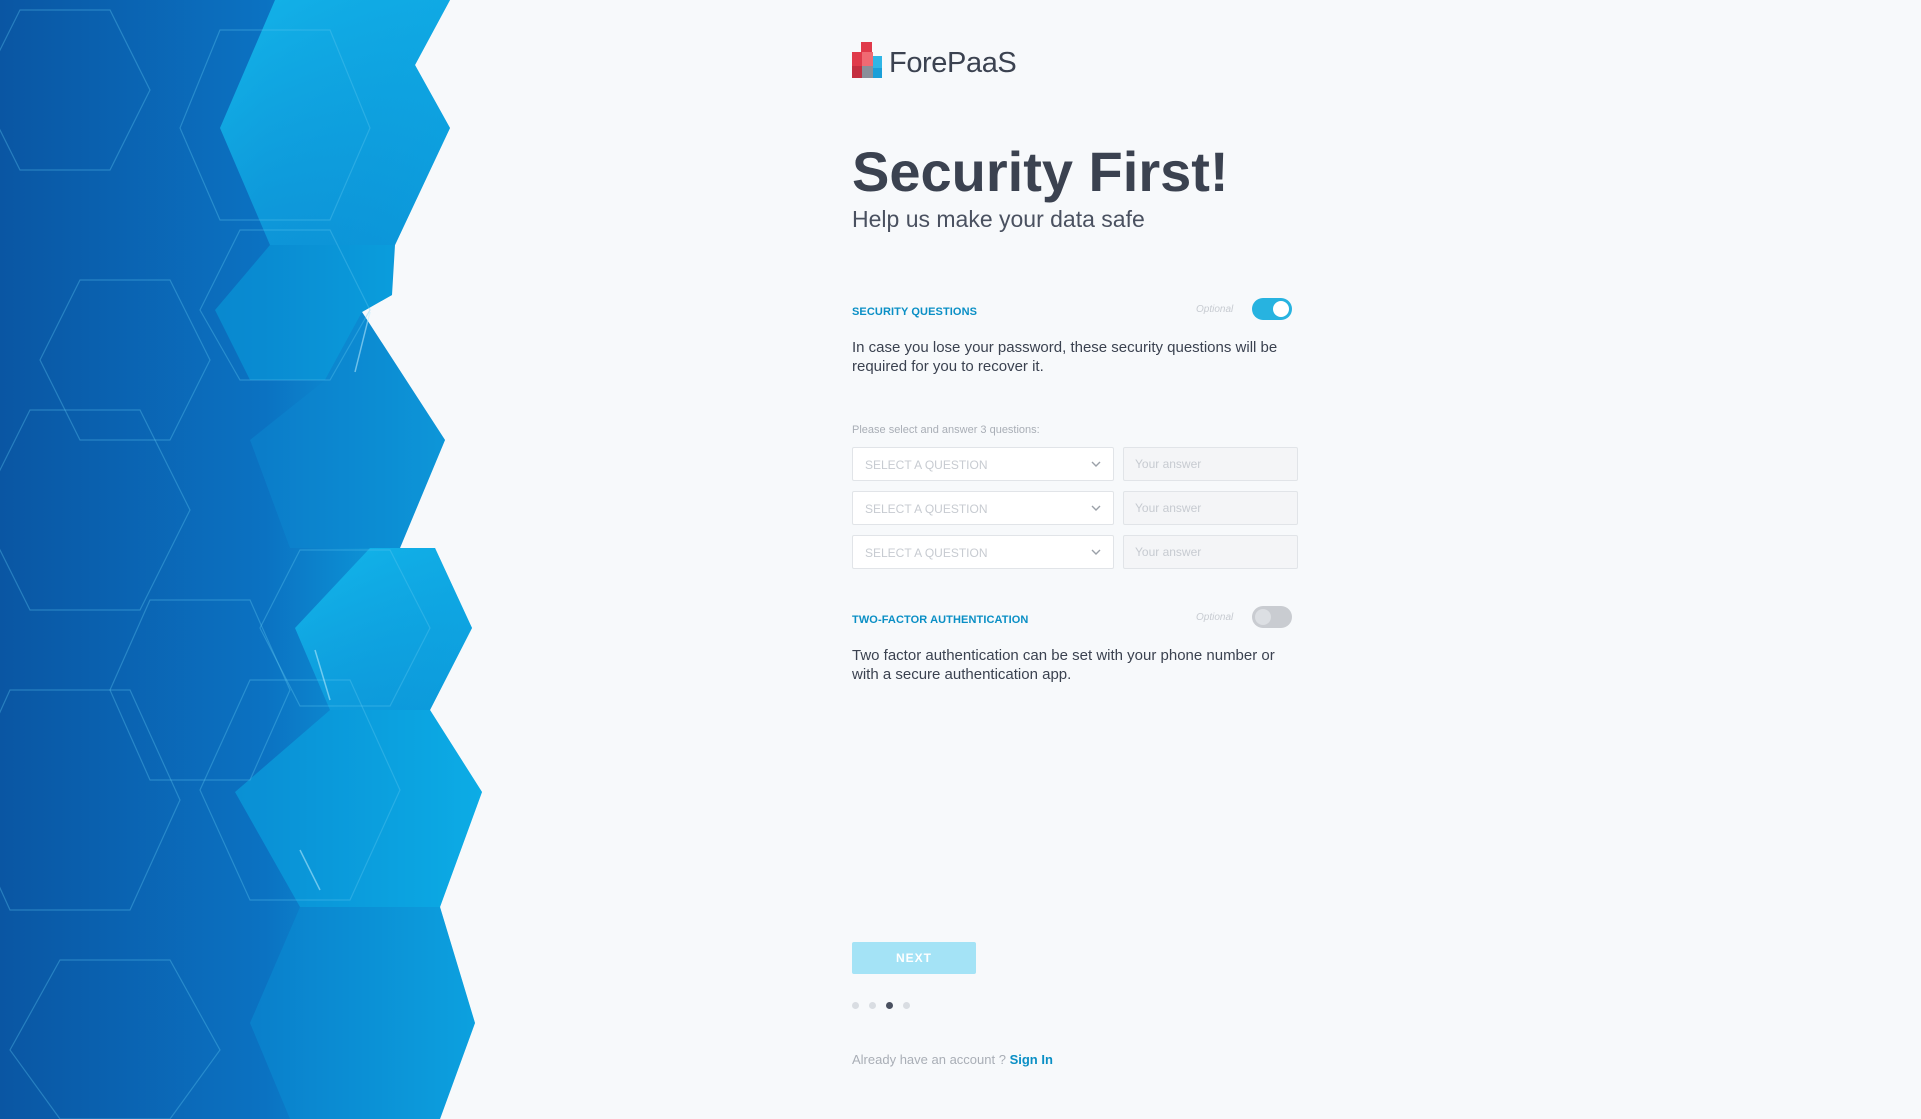  I want to click on signin-link: Sign In, so click(1031, 1059).